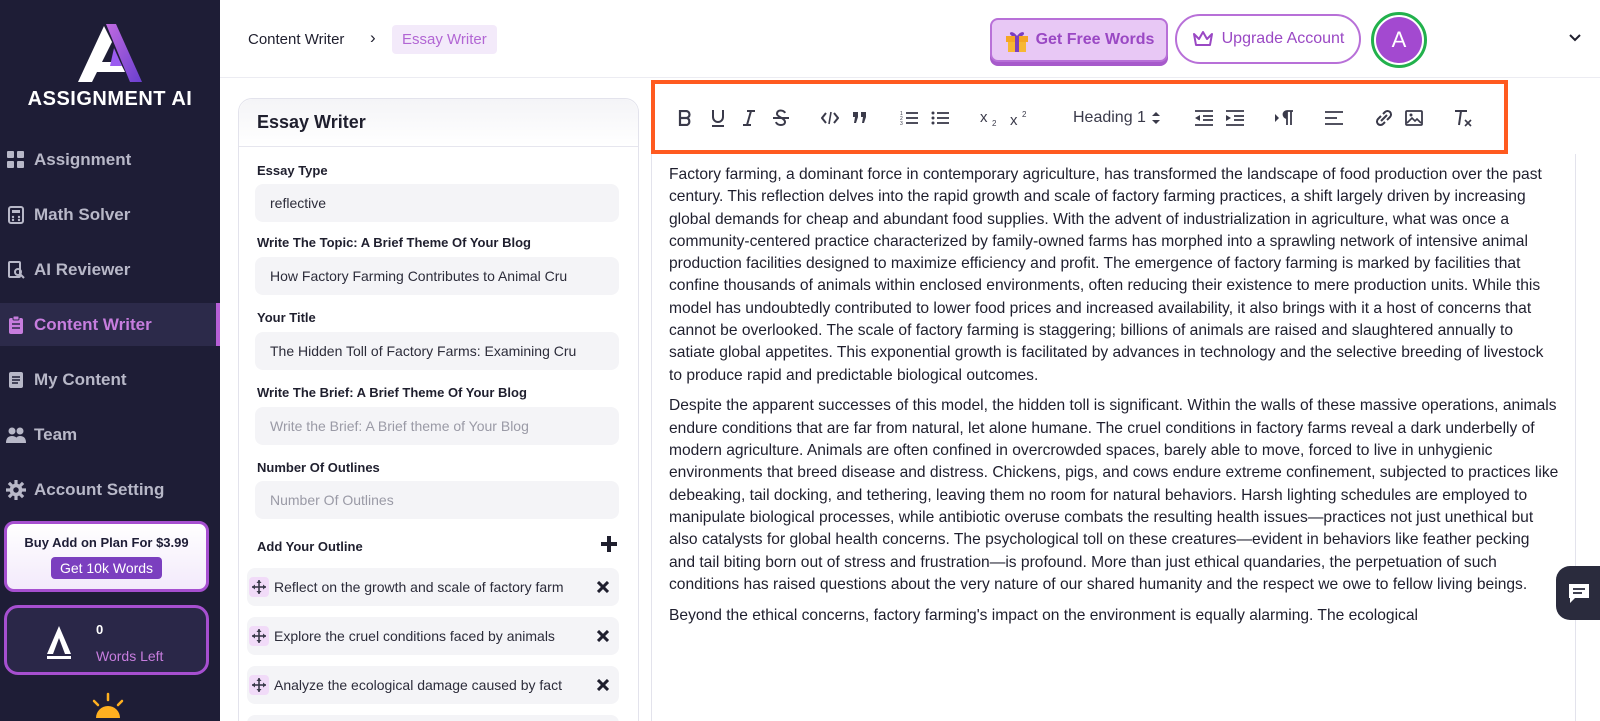 This screenshot has width=1600, height=721. I want to click on editor-toolbar: 123 x2 x2 Heading 1, so click(1079, 117).